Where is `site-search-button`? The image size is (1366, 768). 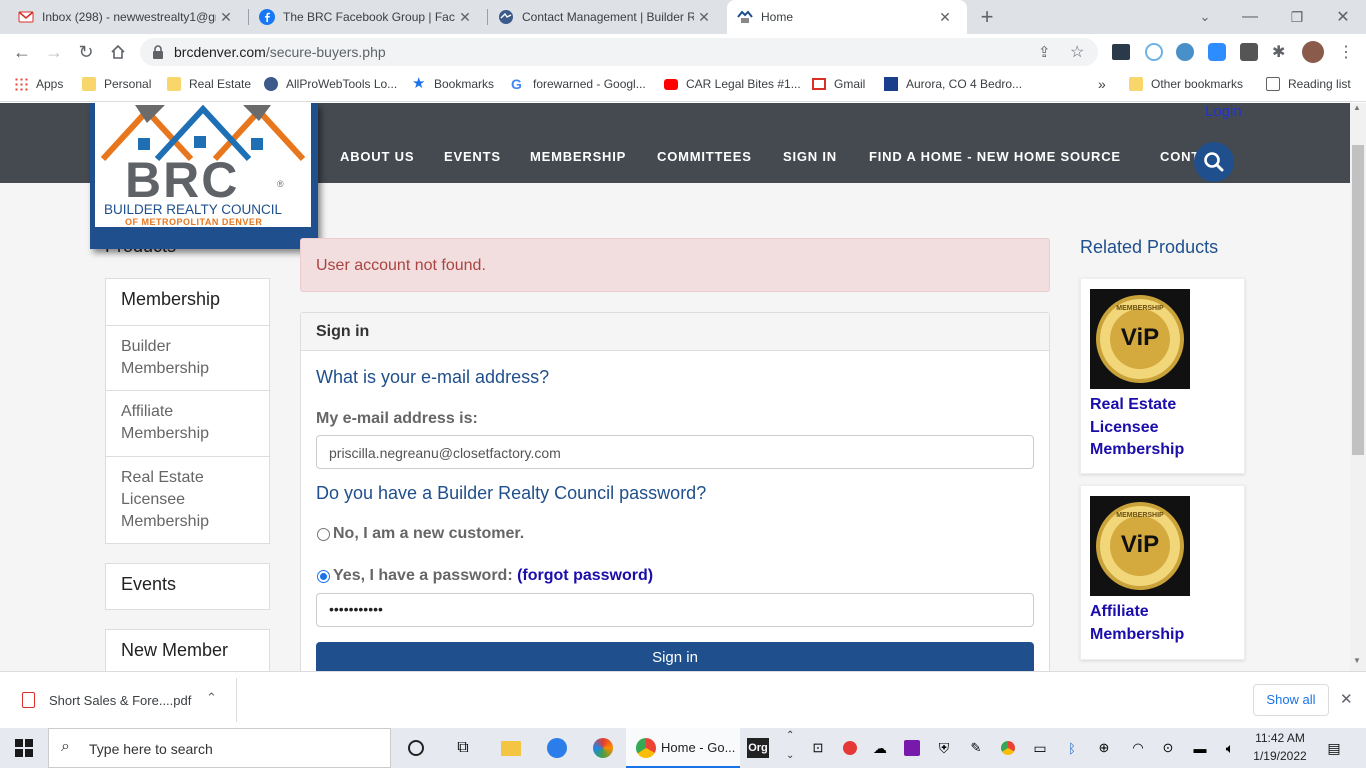 site-search-button is located at coordinates (1214, 162).